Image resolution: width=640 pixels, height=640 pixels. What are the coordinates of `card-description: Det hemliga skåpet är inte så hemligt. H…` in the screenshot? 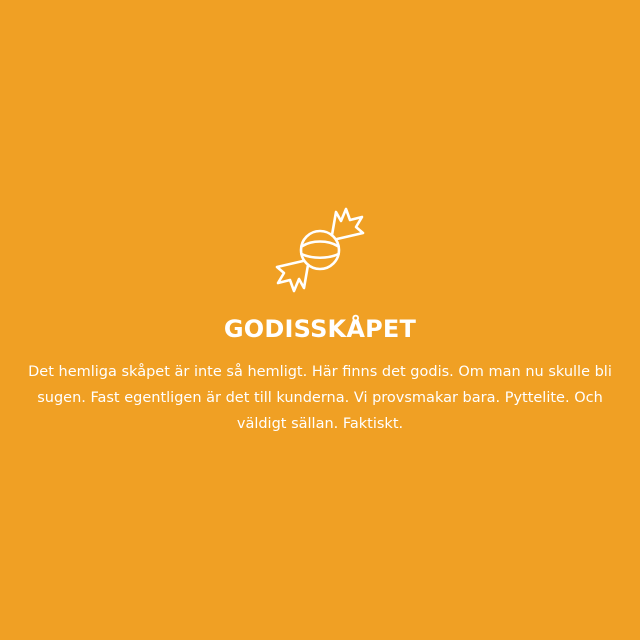 It's located at (320, 398).